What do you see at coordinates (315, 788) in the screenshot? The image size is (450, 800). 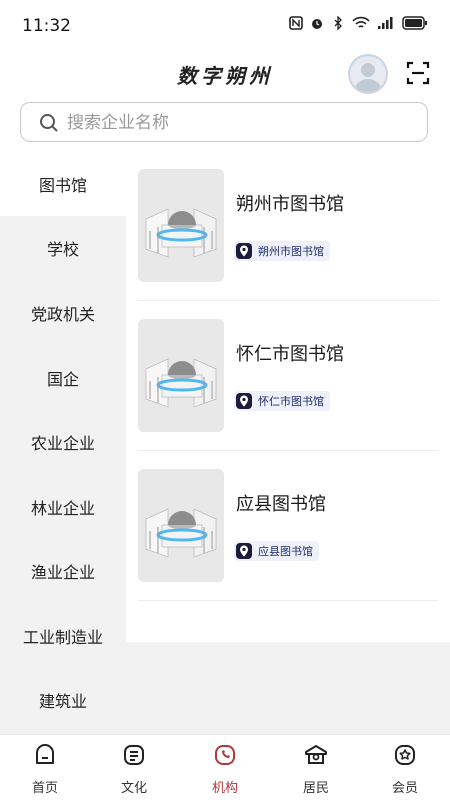 I see `nav-label: 居民` at bounding box center [315, 788].